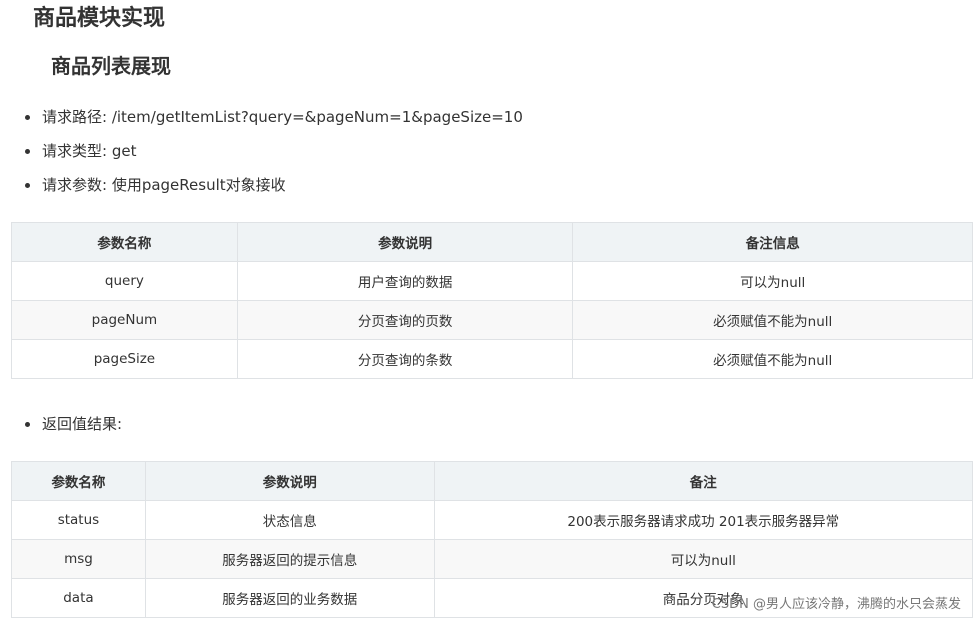  Describe the element at coordinates (261, 185) in the screenshot. I see `request-params-item: 请求参数: 使用pageResult对象接收` at that location.